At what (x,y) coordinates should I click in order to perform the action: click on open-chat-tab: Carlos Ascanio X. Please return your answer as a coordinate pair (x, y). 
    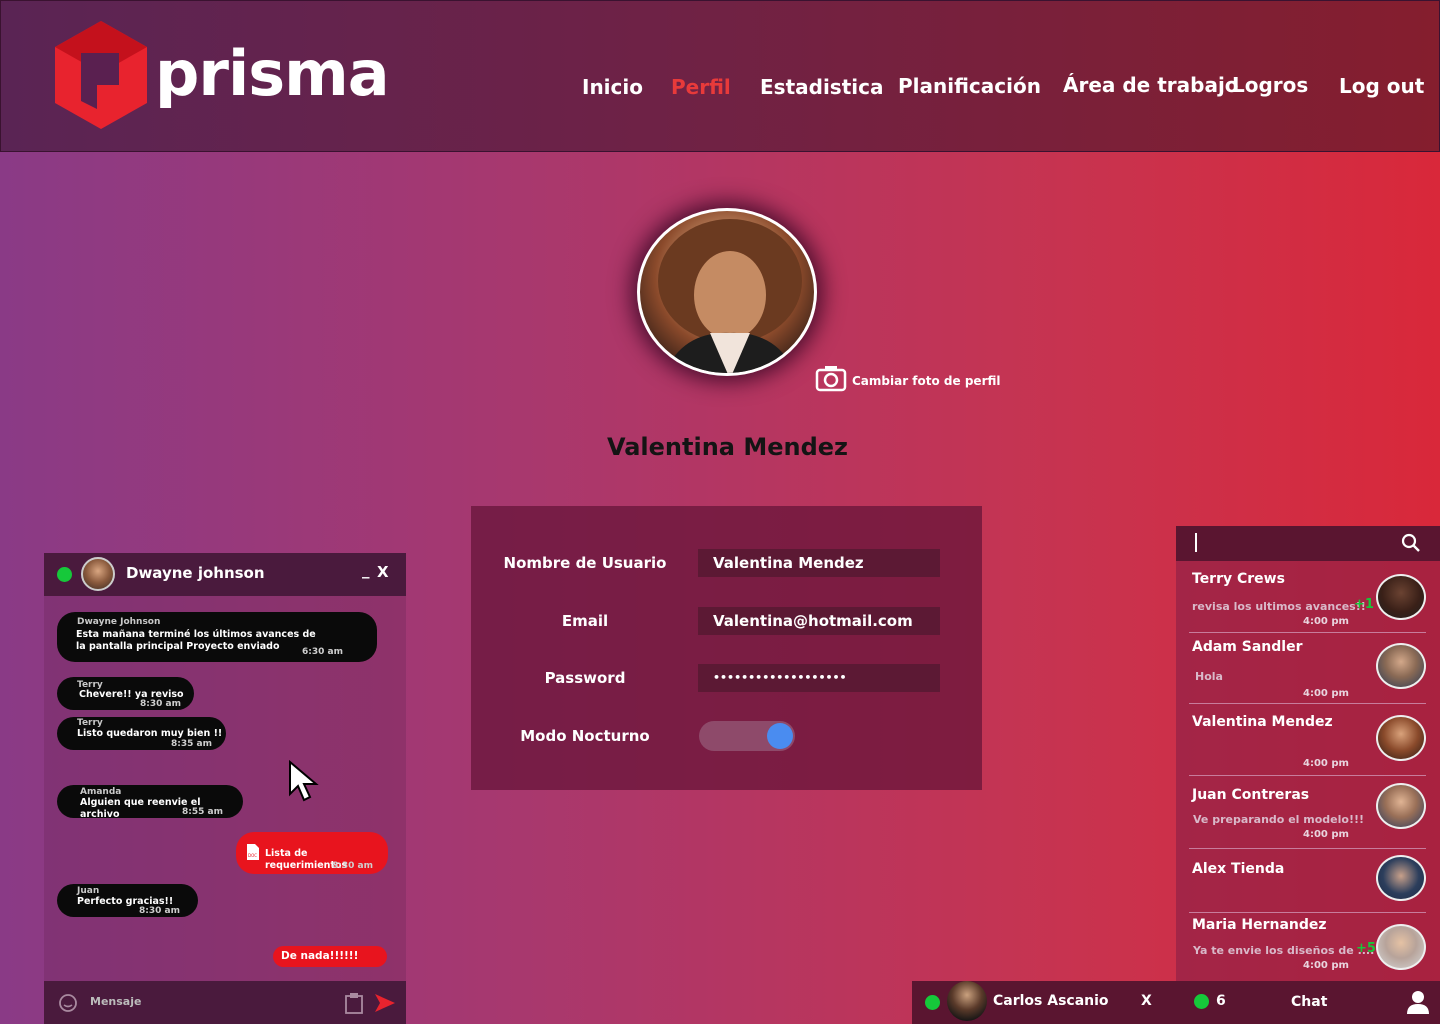
    Looking at the image, I should click on (1044, 1002).